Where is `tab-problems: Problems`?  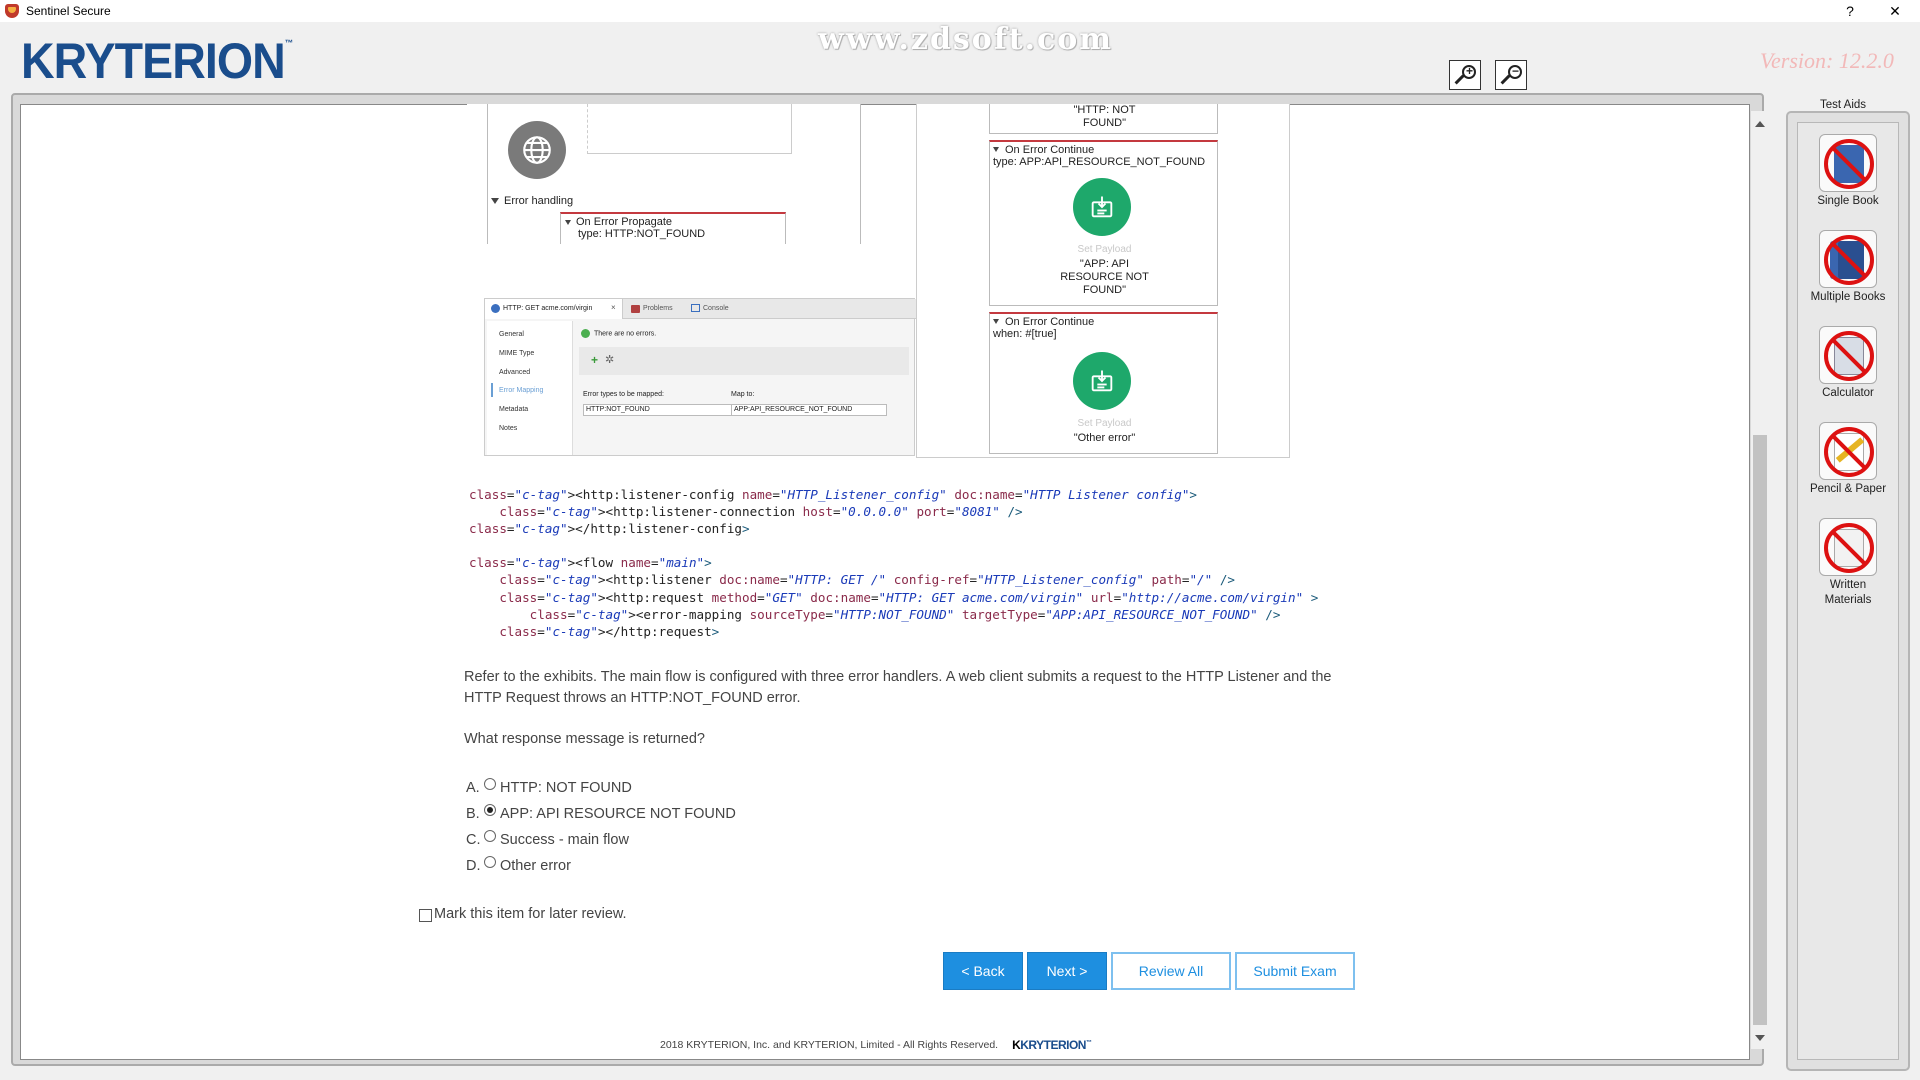 tab-problems: Problems is located at coordinates (658, 308).